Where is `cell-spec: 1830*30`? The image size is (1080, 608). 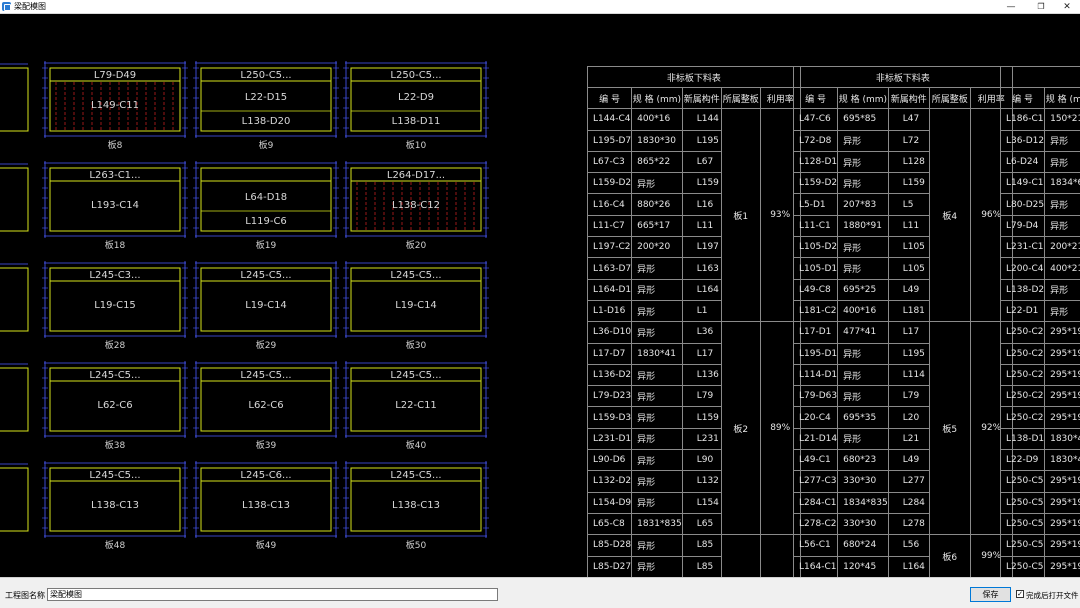 cell-spec: 1830*30 is located at coordinates (657, 140).